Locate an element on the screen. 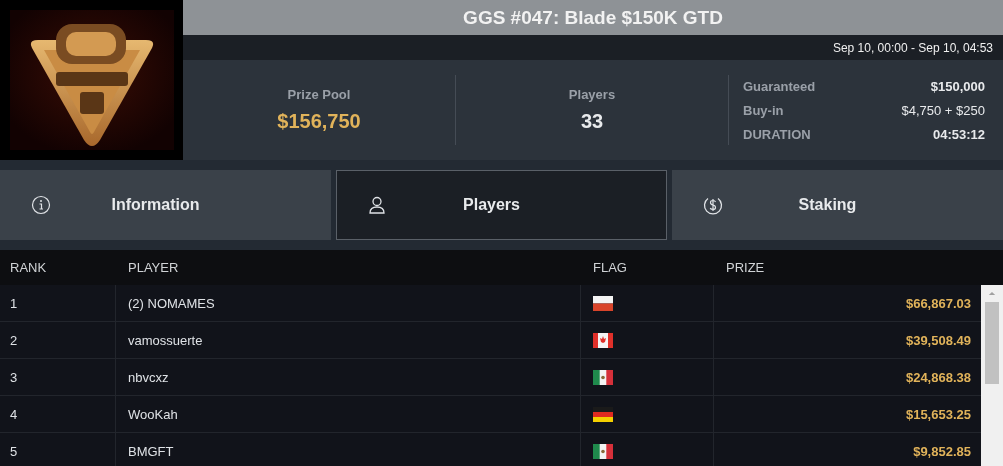 The width and height of the screenshot is (1003, 466). stat-label: Players is located at coordinates (592, 94).